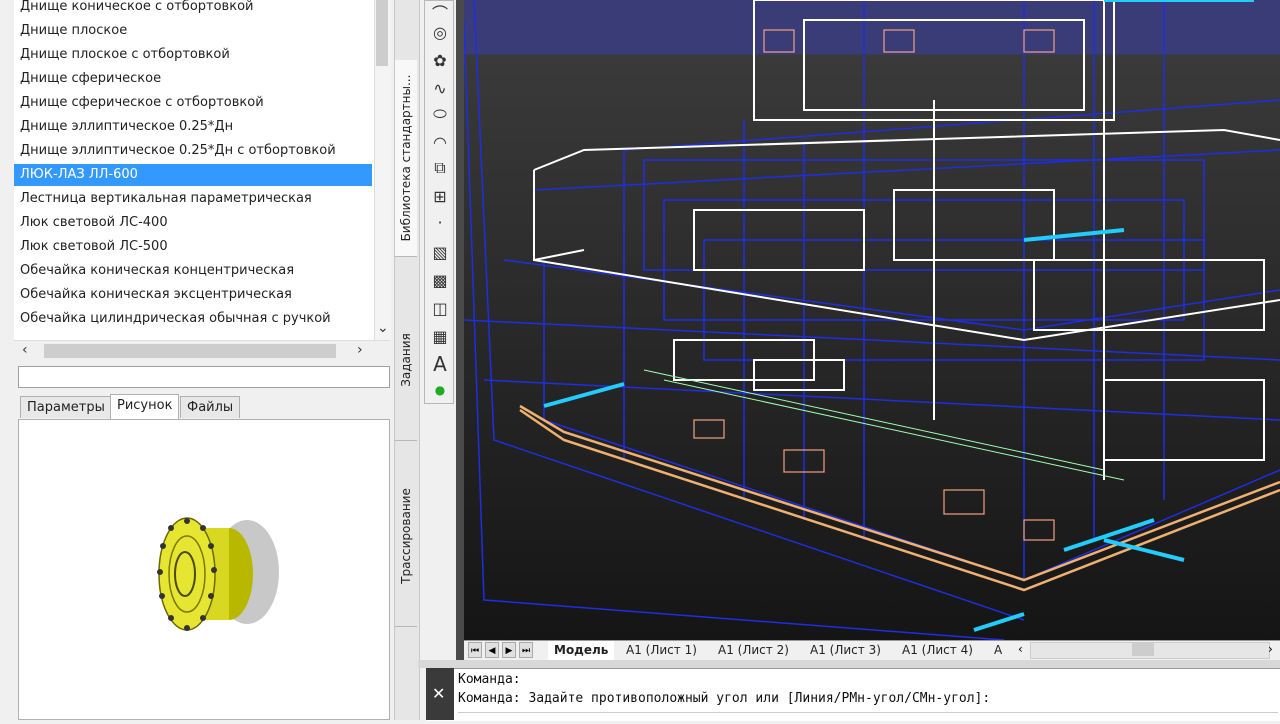  I want to click on list-item: Днище плоское, so click(73, 31).